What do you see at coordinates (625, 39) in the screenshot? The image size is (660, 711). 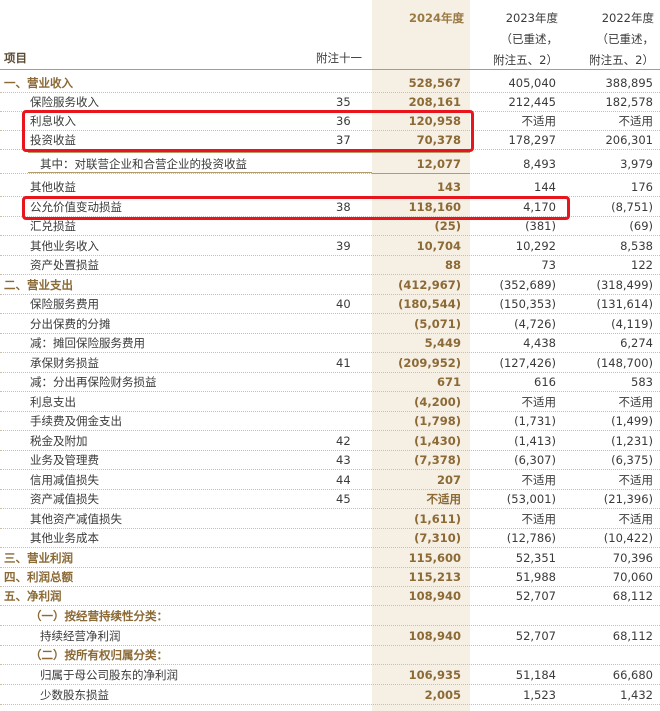 I see `header-2022-line2: （已重述，` at bounding box center [625, 39].